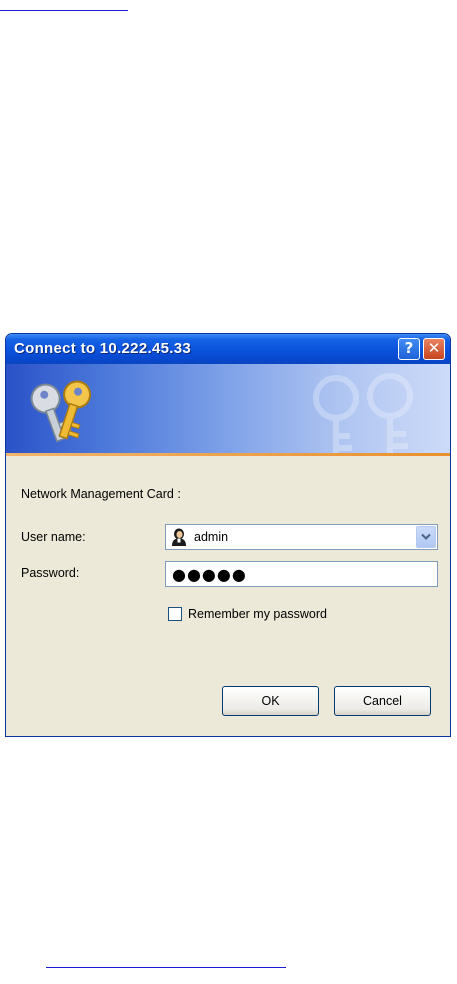 The height and width of the screenshot is (984, 457). I want to click on top-link-underline, so click(64, 10).